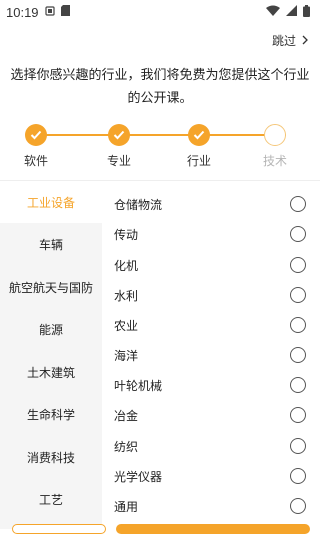 The image size is (320, 534). Describe the element at coordinates (119, 161) in the screenshot. I see `step-2-label: 专业` at that location.